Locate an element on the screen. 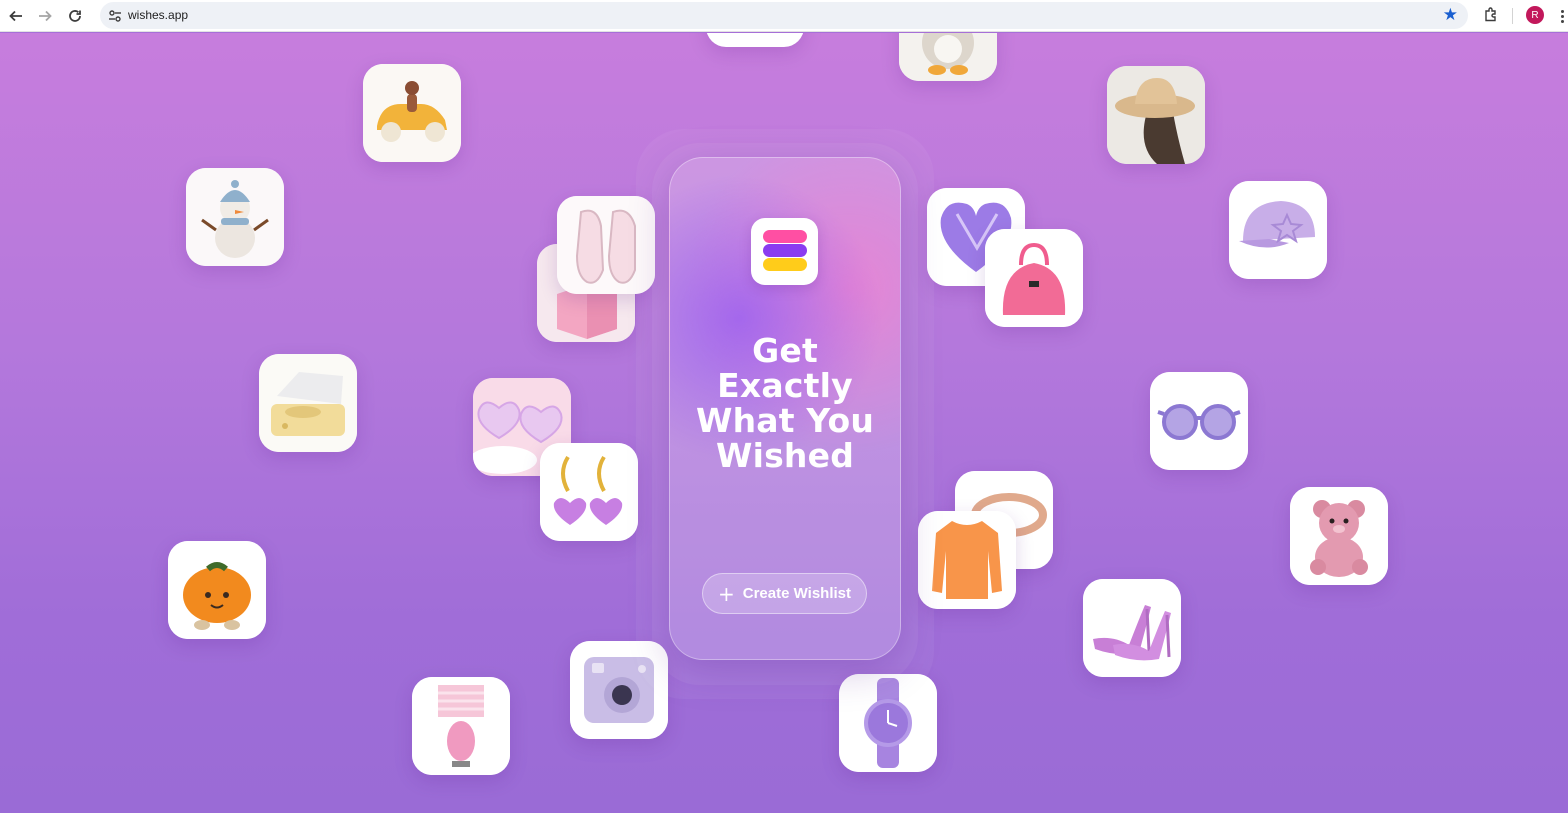 This screenshot has height=813, width=1568. menu-icon is located at coordinates (1562, 16).